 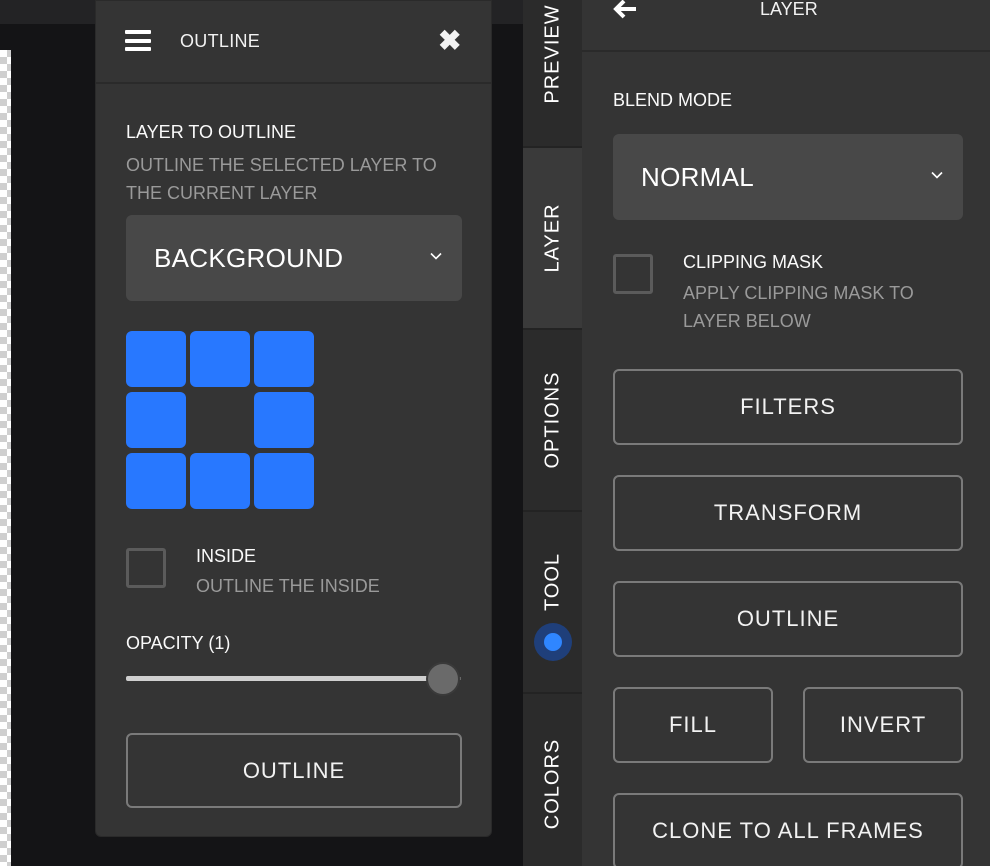 I want to click on layer-select: BACKGROUND, so click(x=294, y=258).